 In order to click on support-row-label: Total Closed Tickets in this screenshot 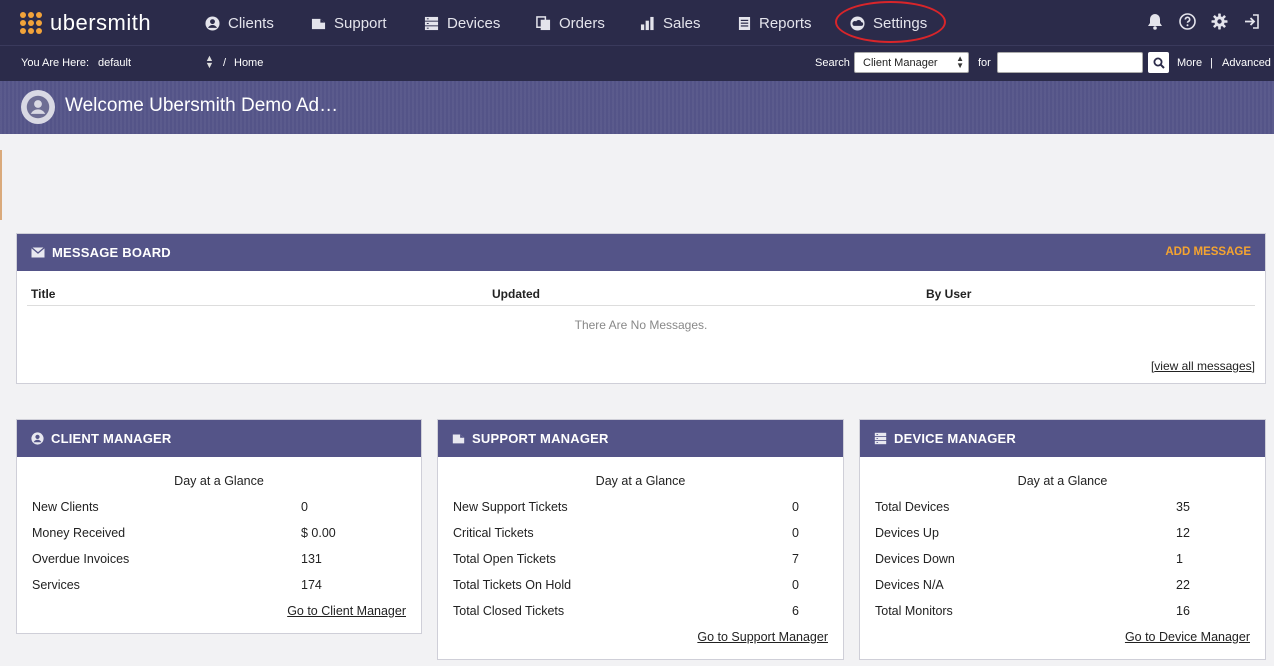, I will do `click(509, 611)`.